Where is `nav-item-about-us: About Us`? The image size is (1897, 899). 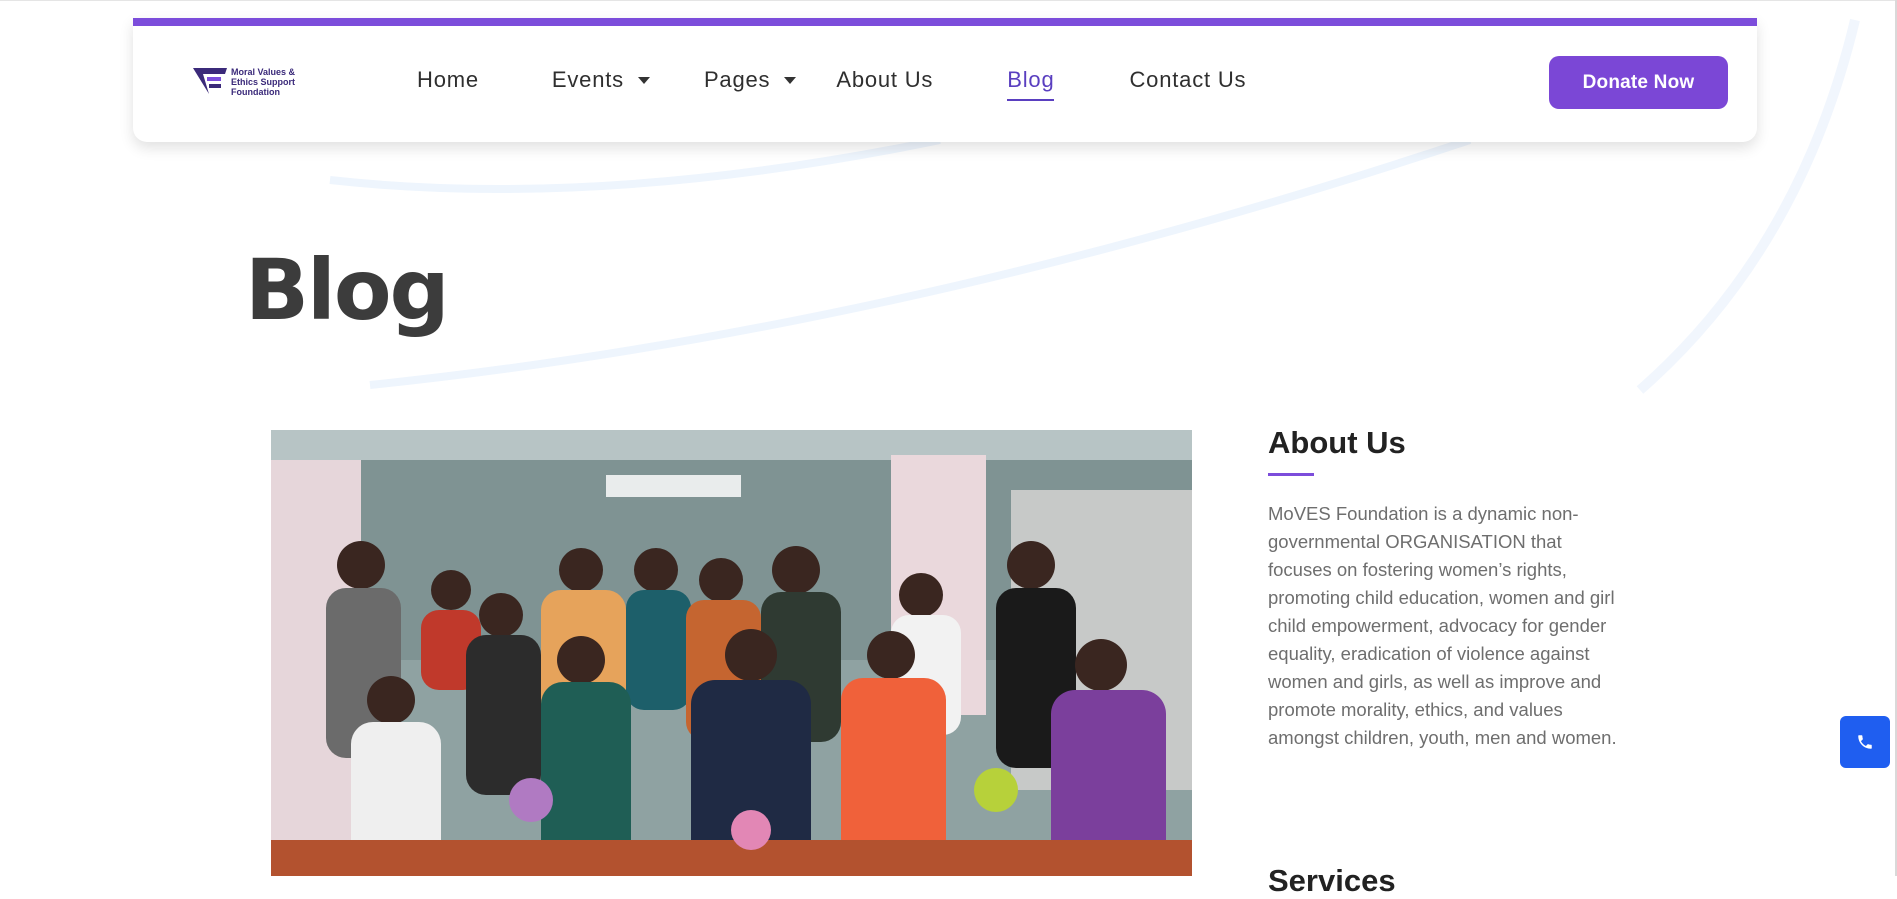 nav-item-about-us: About Us is located at coordinates (884, 80).